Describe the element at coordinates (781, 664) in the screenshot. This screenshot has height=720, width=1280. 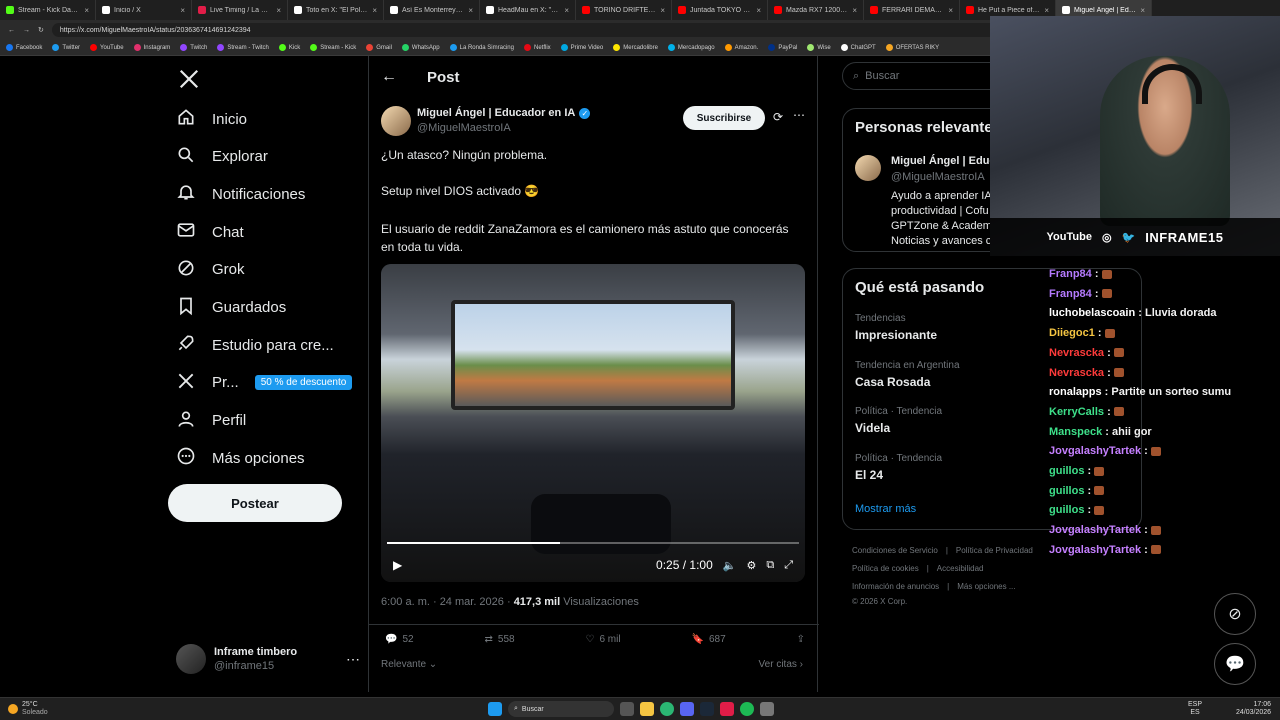
I see `quotes-link: Ver citas ›` at that location.